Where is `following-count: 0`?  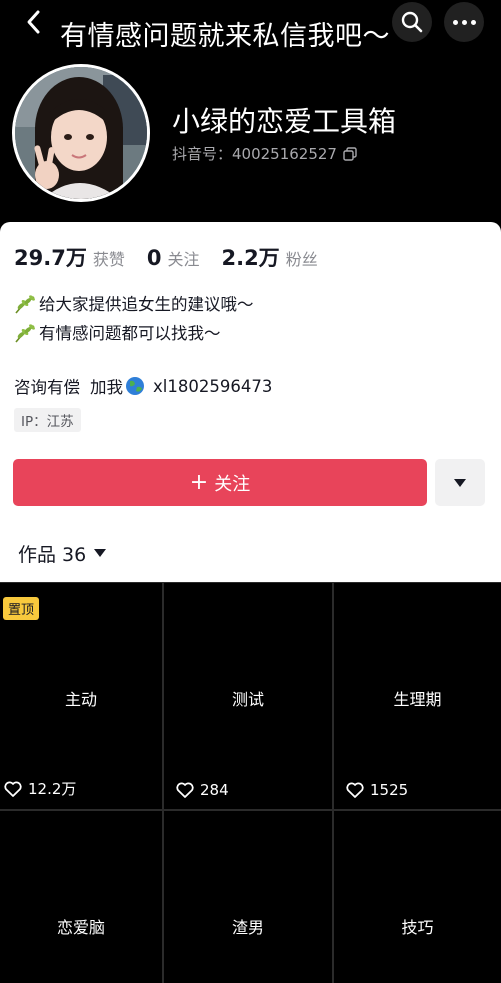 following-count: 0 is located at coordinates (154, 258).